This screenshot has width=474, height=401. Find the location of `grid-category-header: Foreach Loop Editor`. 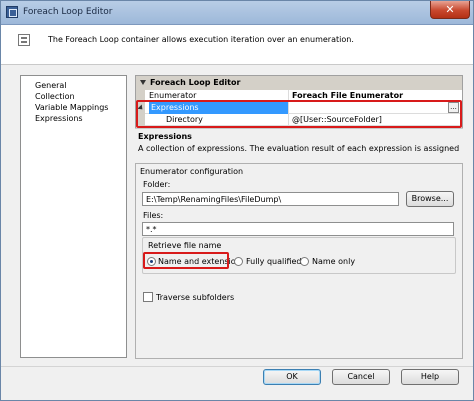

grid-category-header: Foreach Loop Editor is located at coordinates (299, 83).